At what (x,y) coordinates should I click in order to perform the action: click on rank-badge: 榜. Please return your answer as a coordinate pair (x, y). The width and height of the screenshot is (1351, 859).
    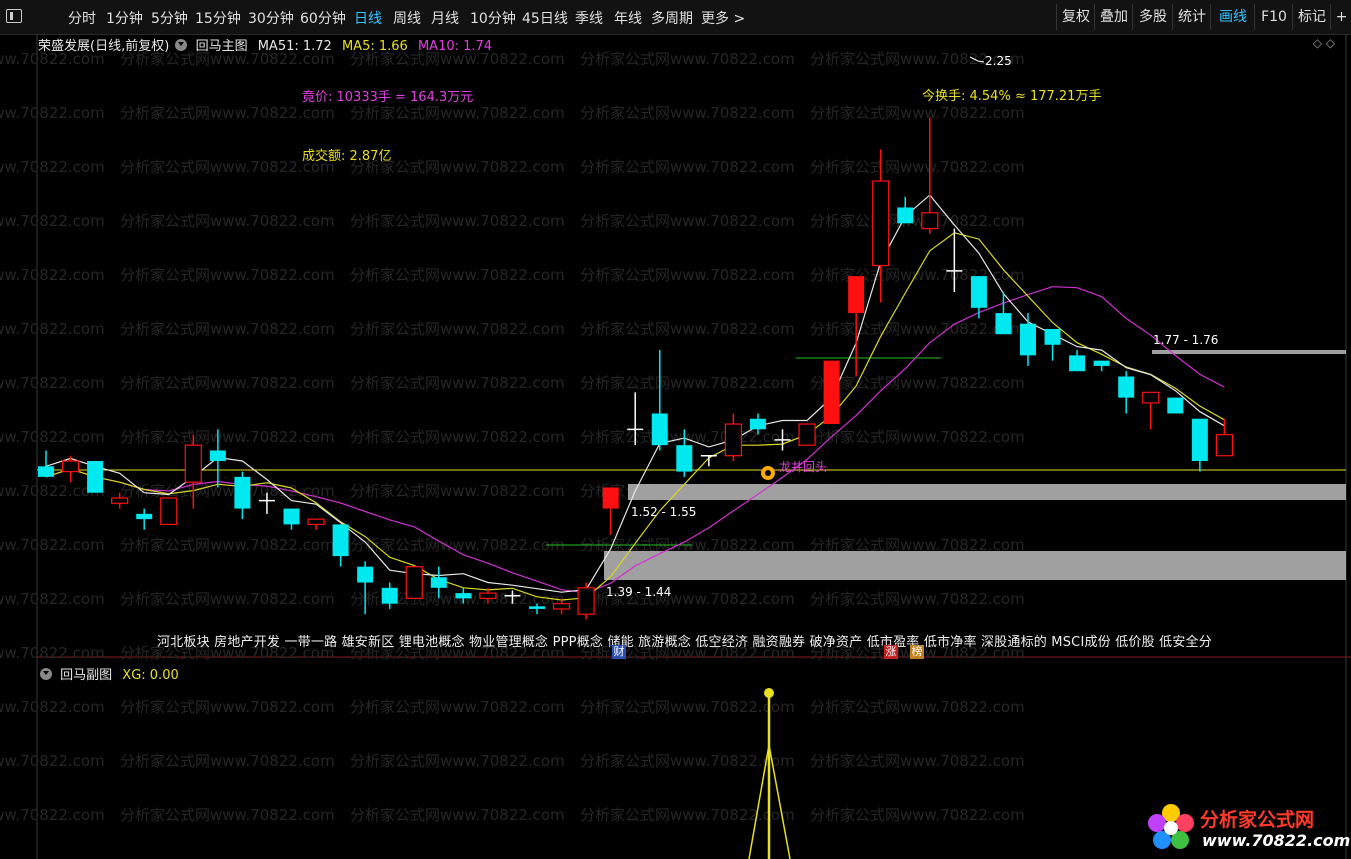
    Looking at the image, I should click on (917, 652).